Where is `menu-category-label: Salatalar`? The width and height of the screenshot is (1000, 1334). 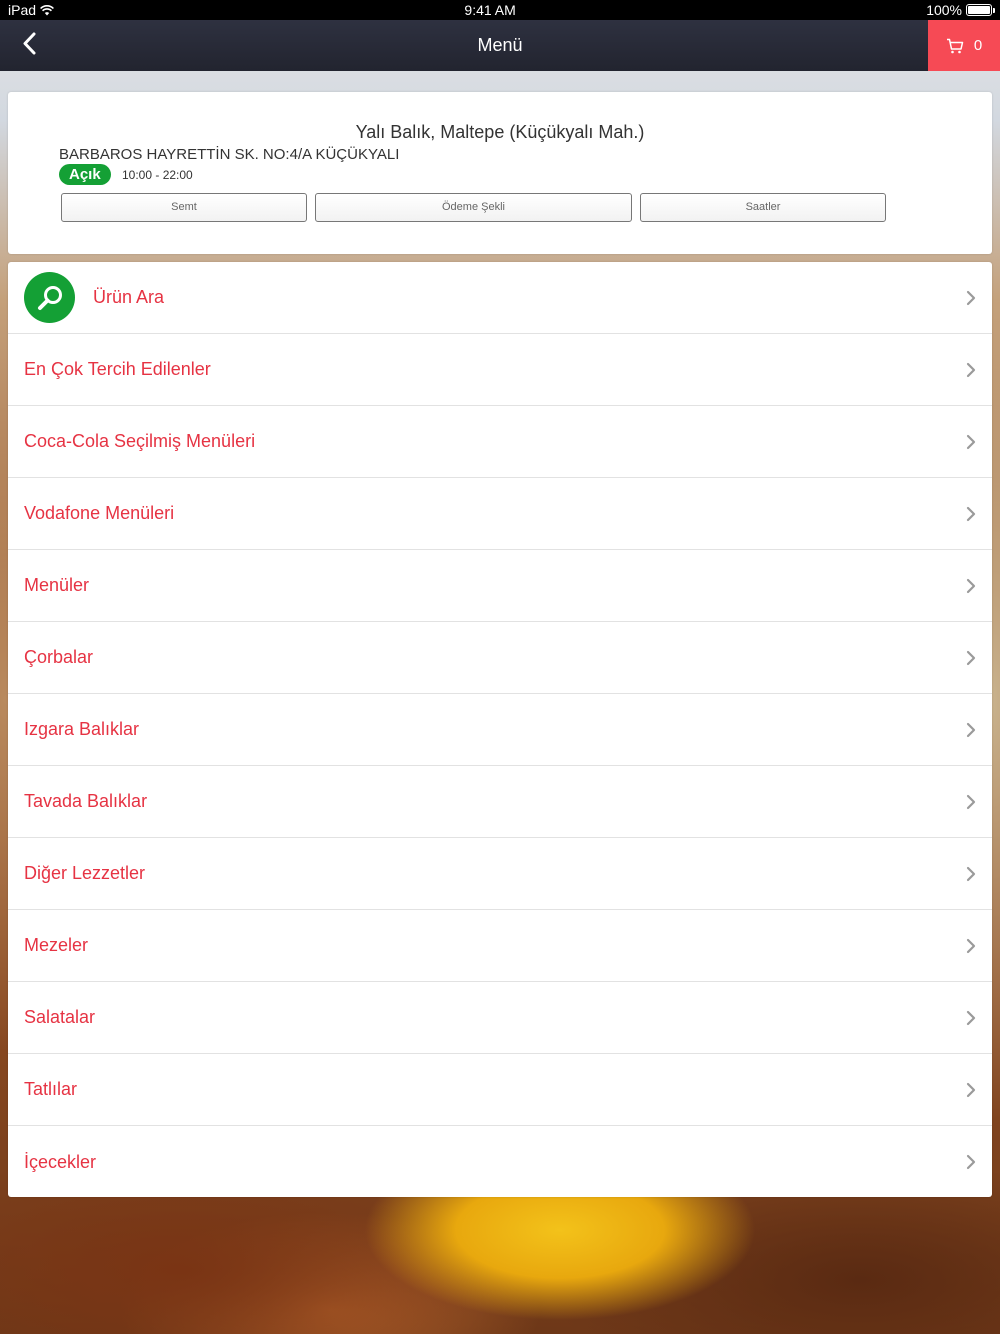
menu-category-label: Salatalar is located at coordinates (60, 1017).